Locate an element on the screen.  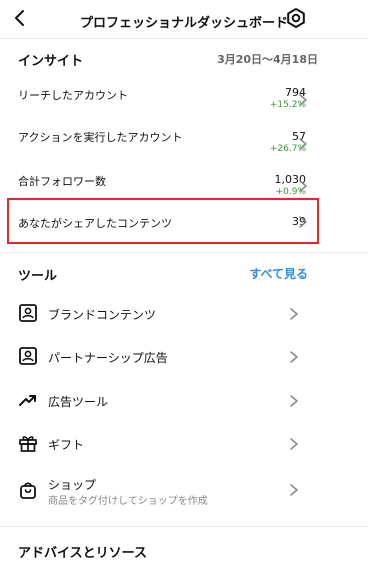
tools-title: ツール is located at coordinates (38, 276).